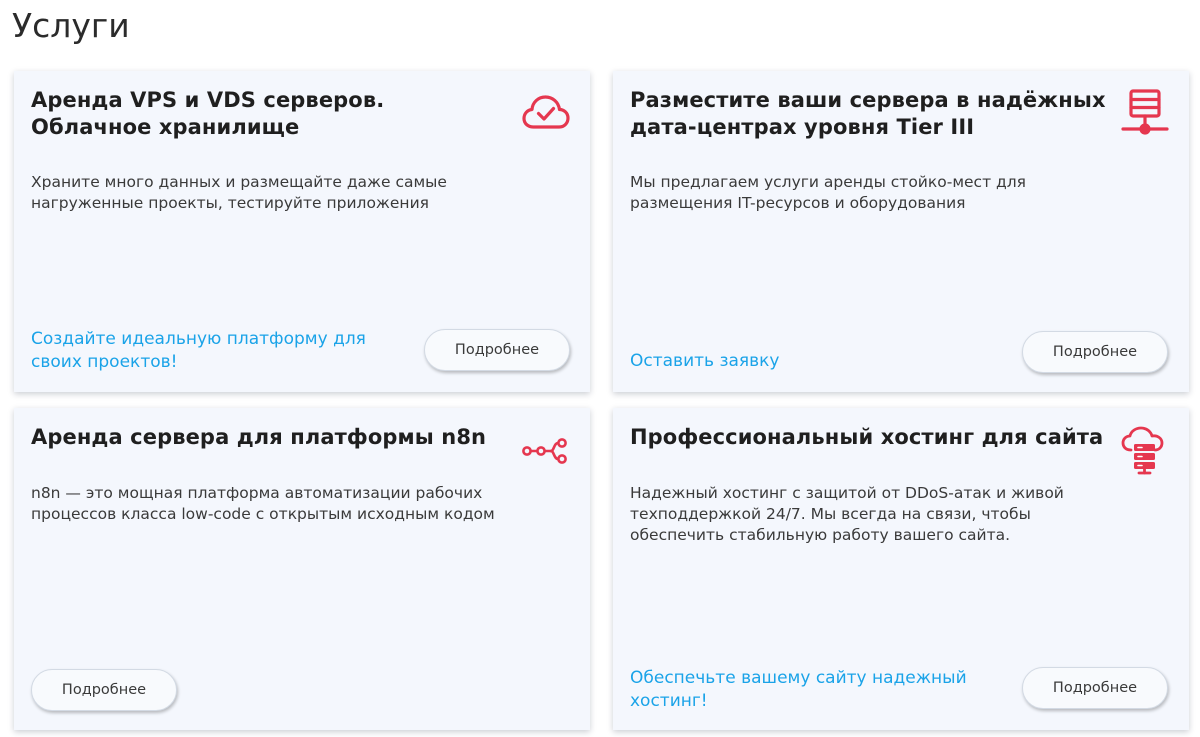  What do you see at coordinates (546, 450) in the screenshot?
I see `workflow-nodes-icon` at bounding box center [546, 450].